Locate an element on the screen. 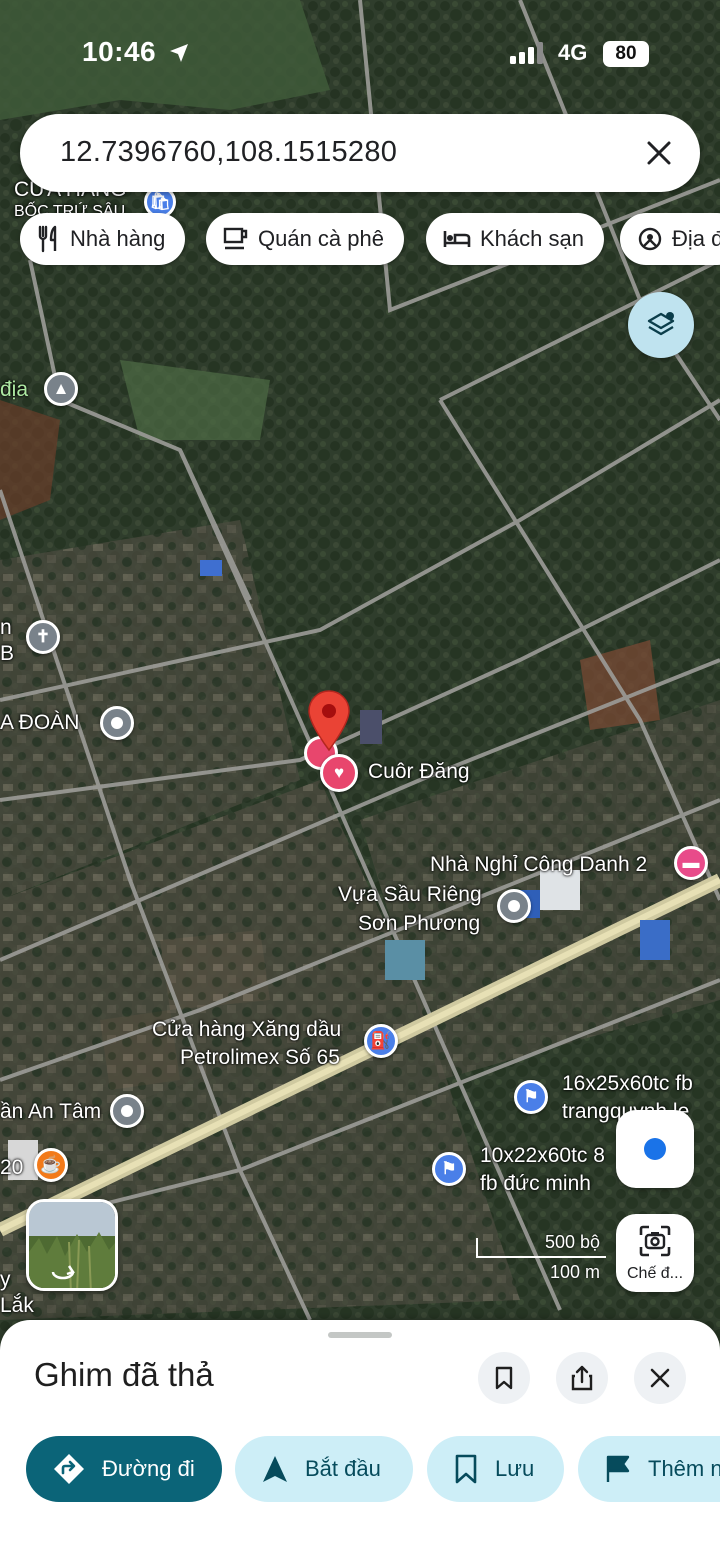 Image resolution: width=720 pixels, height=1564 pixels. map-scale: 500 bộ 100 m is located at coordinates (540, 1258).